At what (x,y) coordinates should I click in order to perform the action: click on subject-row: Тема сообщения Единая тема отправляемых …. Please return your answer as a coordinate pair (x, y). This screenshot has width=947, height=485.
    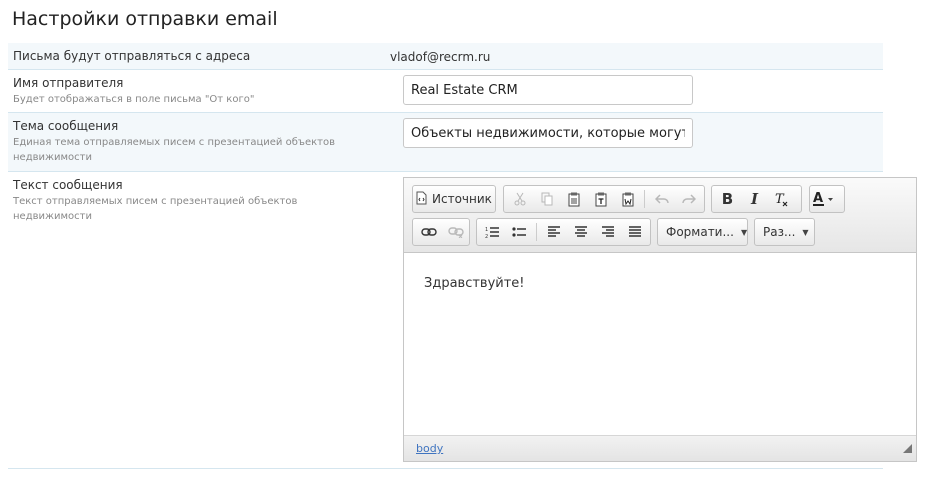
    Looking at the image, I should click on (445, 142).